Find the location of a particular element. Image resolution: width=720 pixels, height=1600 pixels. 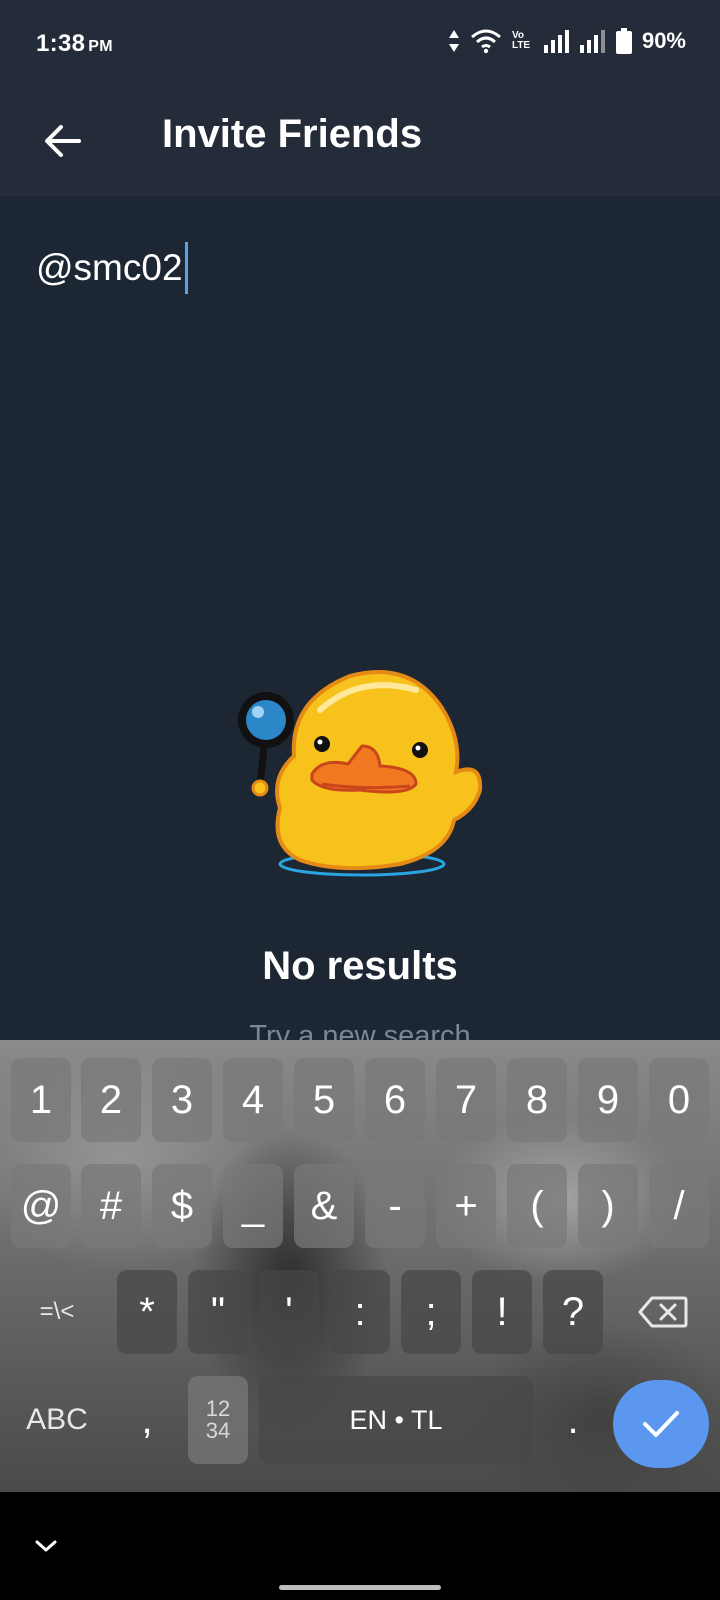

status-time: 1:38 PM is located at coordinates (74, 43).